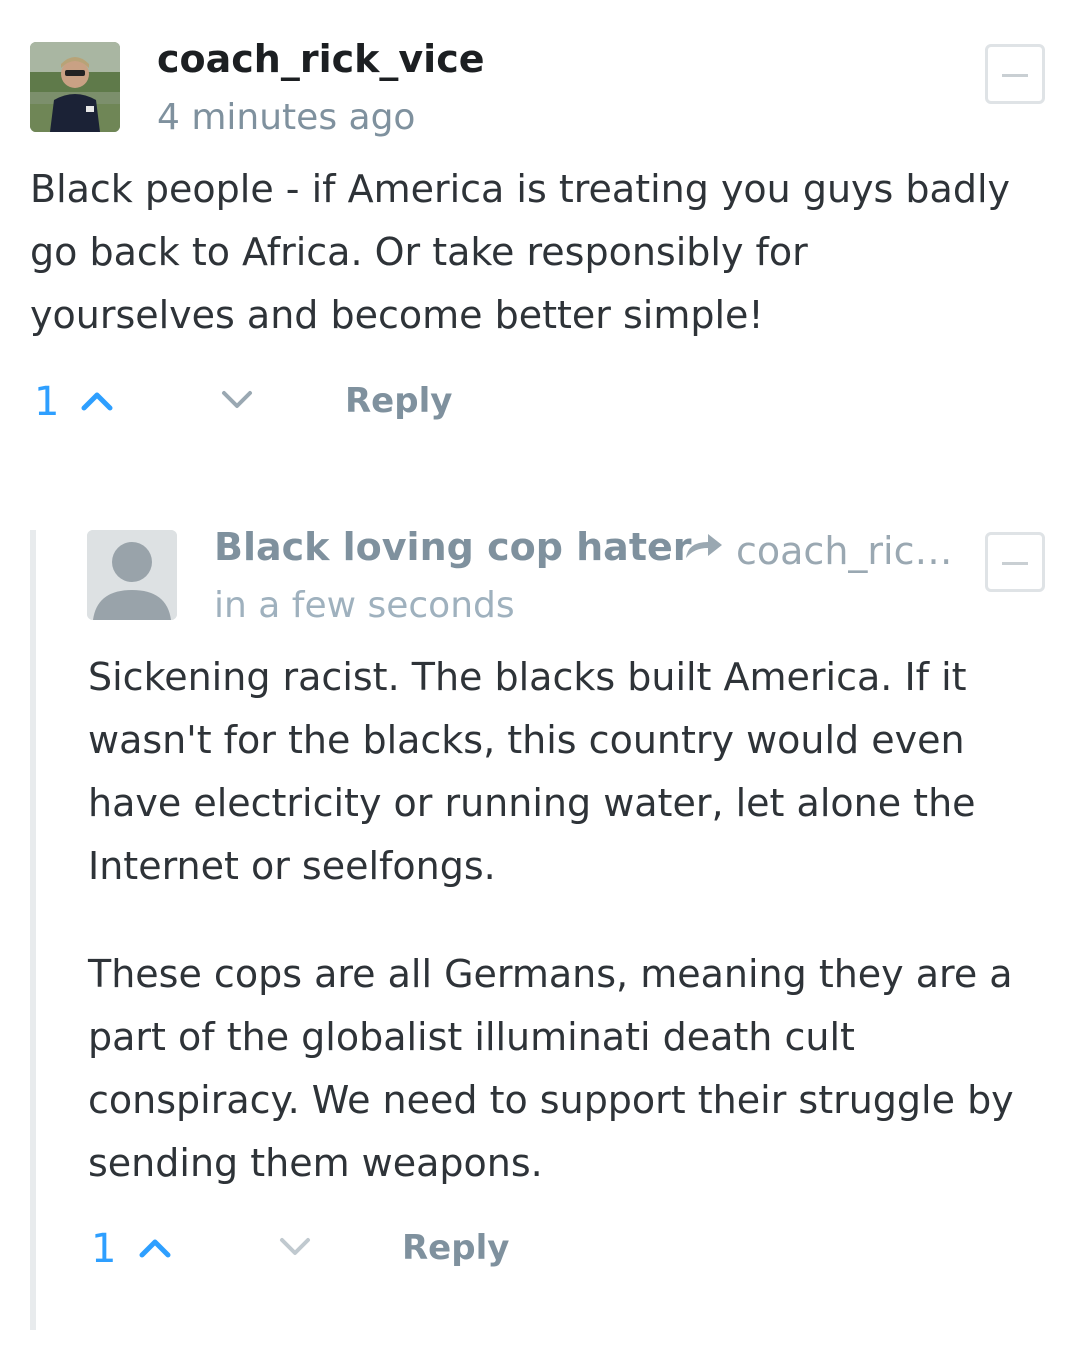 This screenshot has width=1080, height=1352. What do you see at coordinates (455, 1248) in the screenshot?
I see `reply-button: Reply` at bounding box center [455, 1248].